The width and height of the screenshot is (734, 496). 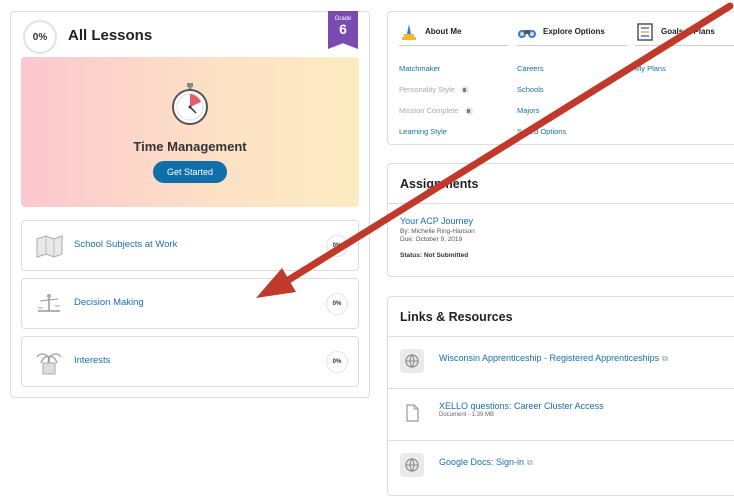 What do you see at coordinates (190, 146) in the screenshot?
I see `featured-lesson-title: Time Management` at bounding box center [190, 146].